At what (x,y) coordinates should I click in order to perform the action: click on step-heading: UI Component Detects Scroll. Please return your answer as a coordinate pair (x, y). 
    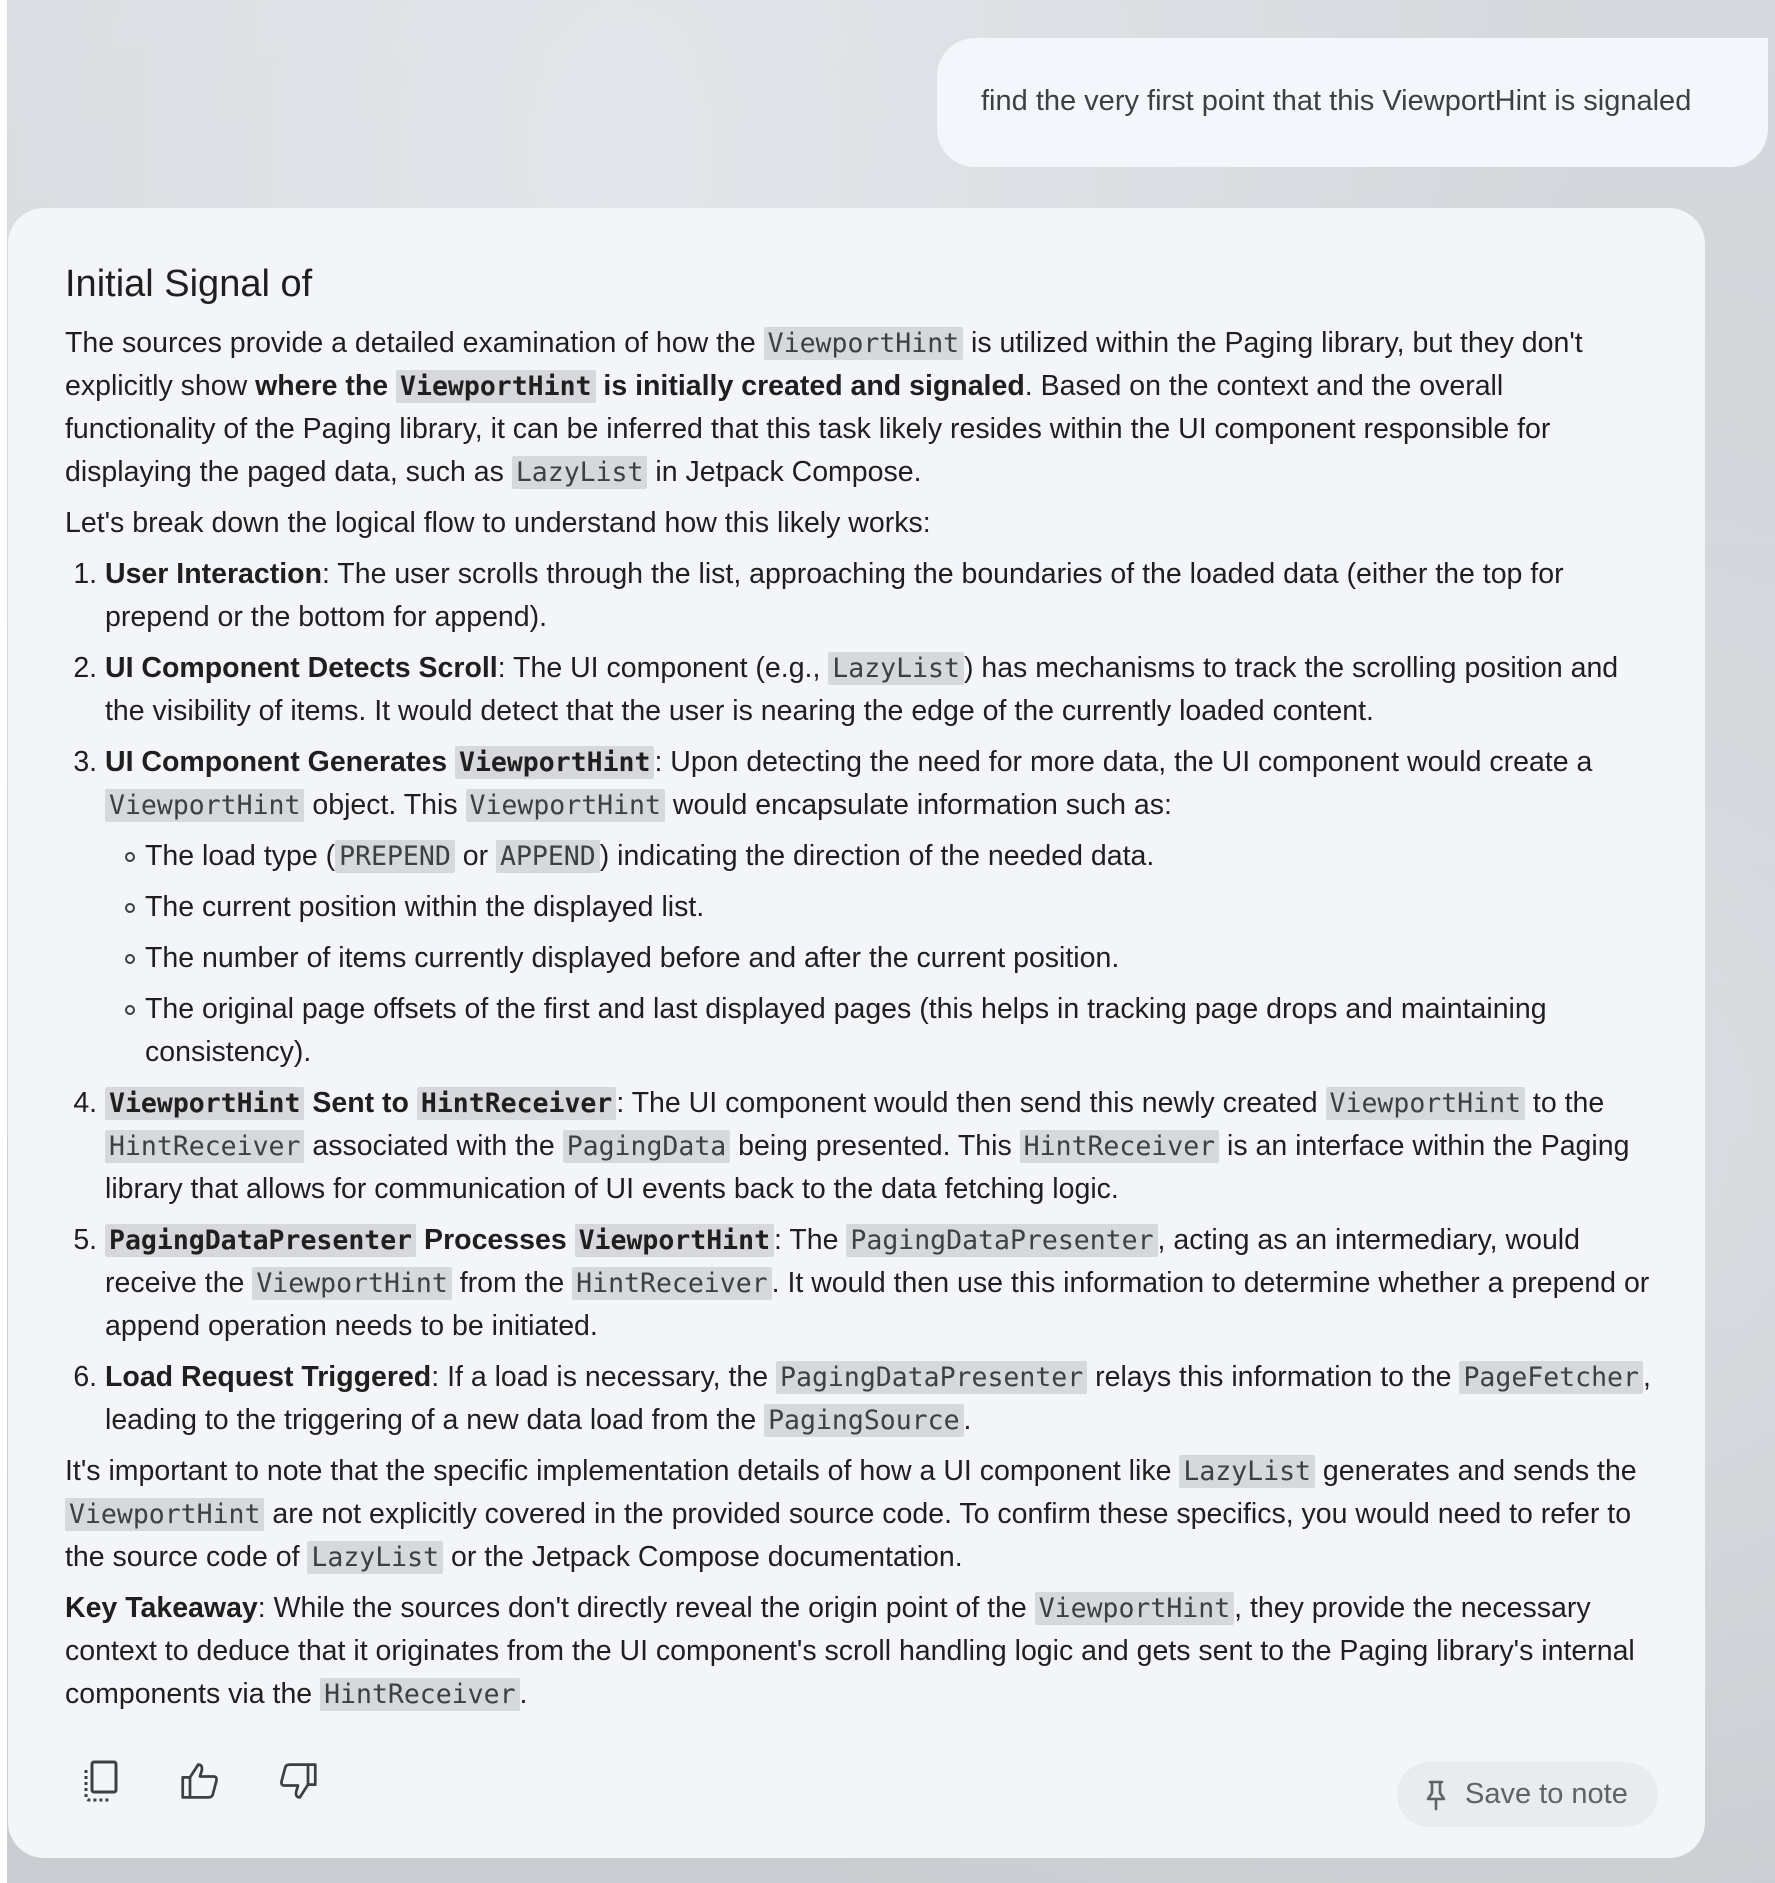
    Looking at the image, I should click on (301, 668).